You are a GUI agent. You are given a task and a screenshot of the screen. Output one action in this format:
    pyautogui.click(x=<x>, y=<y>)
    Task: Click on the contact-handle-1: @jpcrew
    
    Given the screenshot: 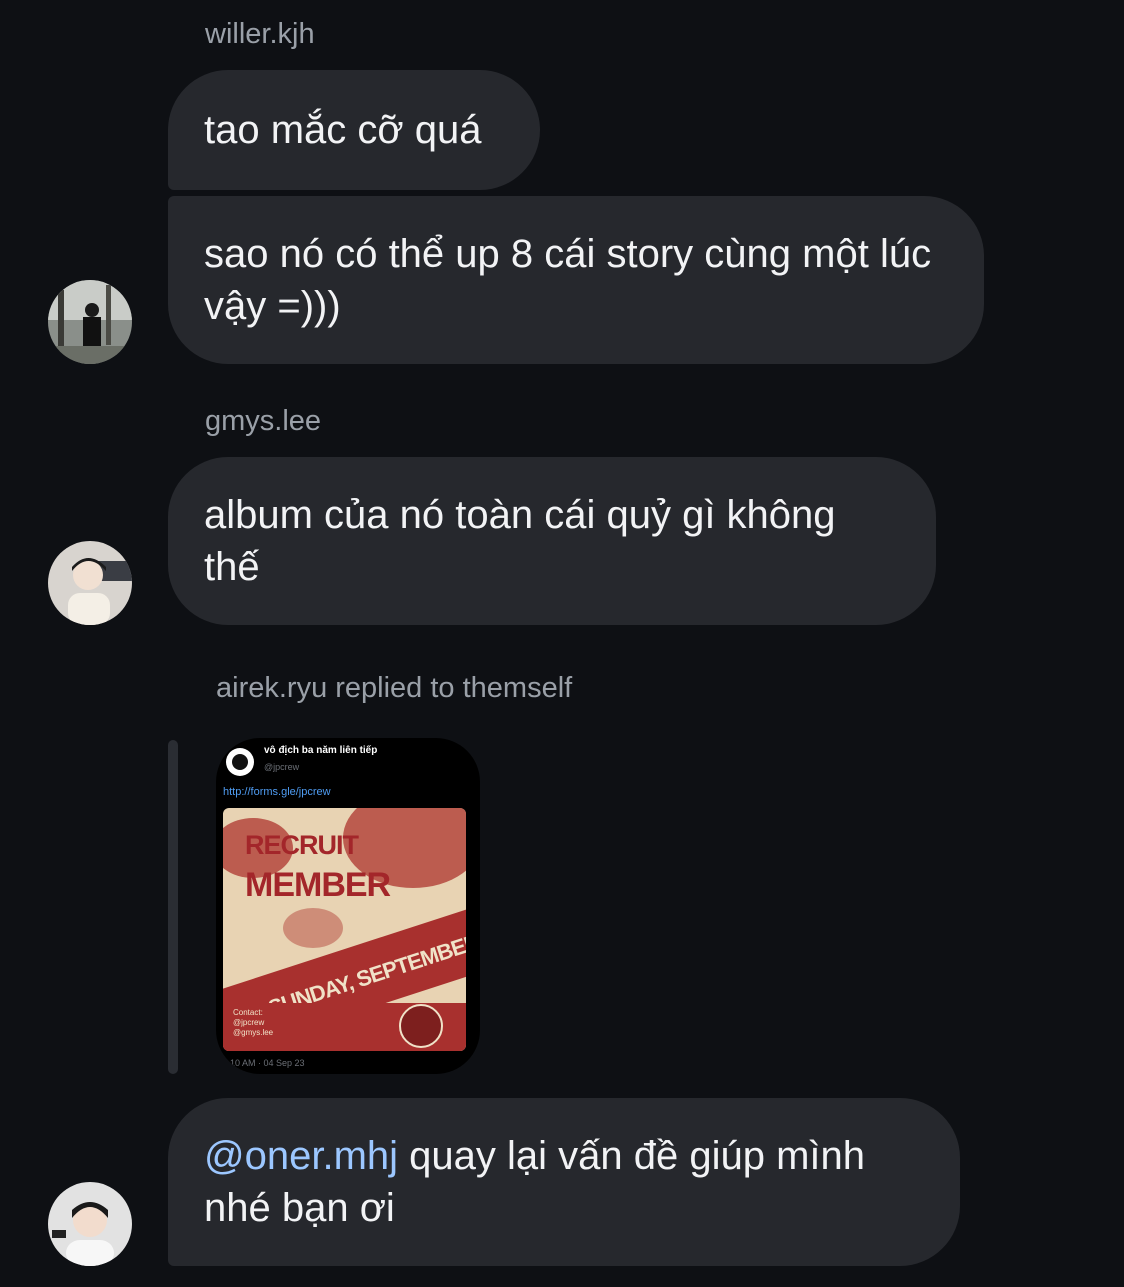 What is the action you would take?
    pyautogui.click(x=249, y=1022)
    